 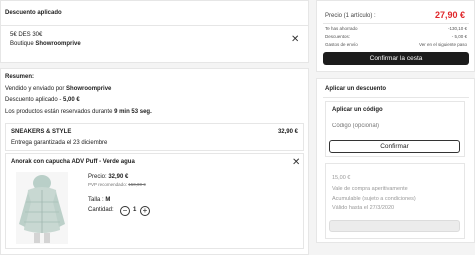 I want to click on code-panel: Aplicar un código Confirmar, so click(x=395, y=129).